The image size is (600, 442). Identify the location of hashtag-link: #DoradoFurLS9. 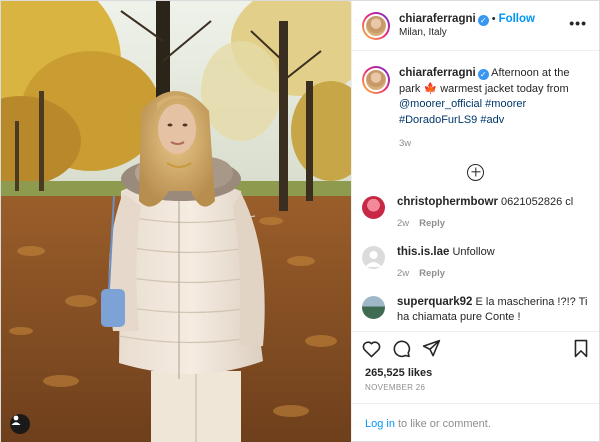
(438, 120).